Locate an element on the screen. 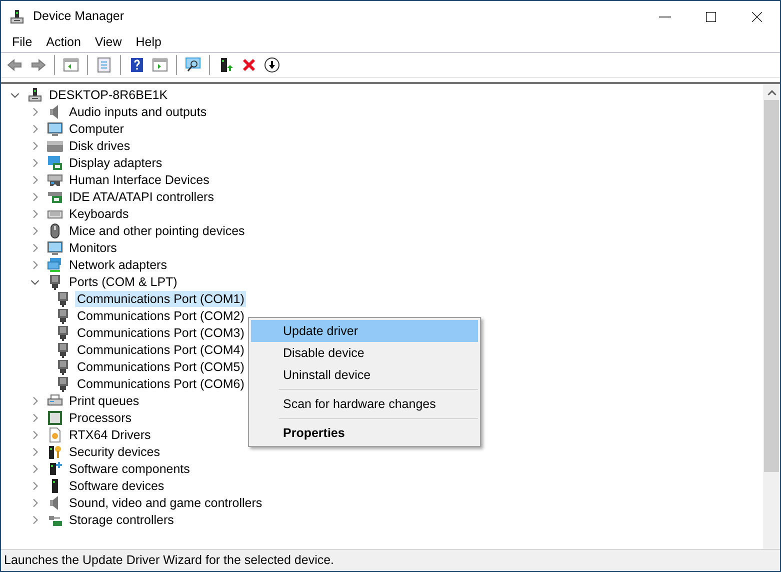 The image size is (781, 572). tree-item: IDE ATA/ATAPI controllers is located at coordinates (141, 196).